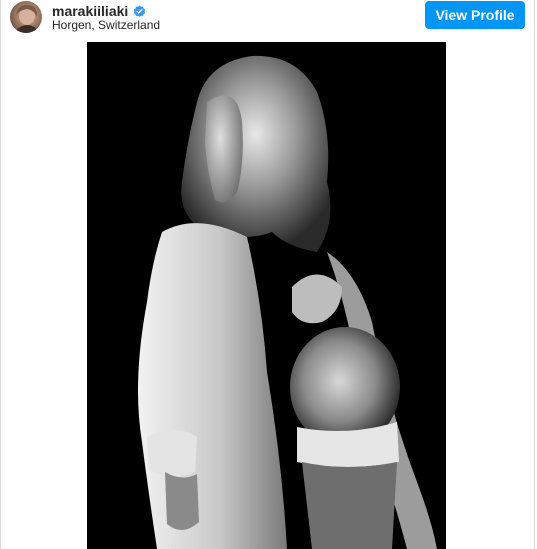 The width and height of the screenshot is (537, 549). What do you see at coordinates (90, 11) in the screenshot?
I see `username-link: marakiiliaki` at bounding box center [90, 11].